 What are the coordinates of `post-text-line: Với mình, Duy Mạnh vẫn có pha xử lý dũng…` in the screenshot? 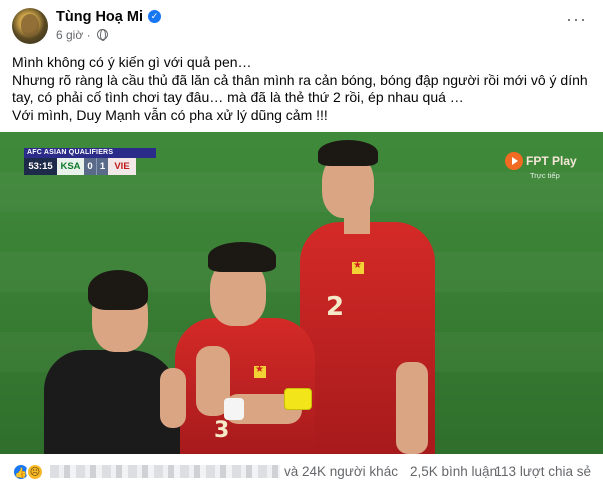 It's located at (170, 114).